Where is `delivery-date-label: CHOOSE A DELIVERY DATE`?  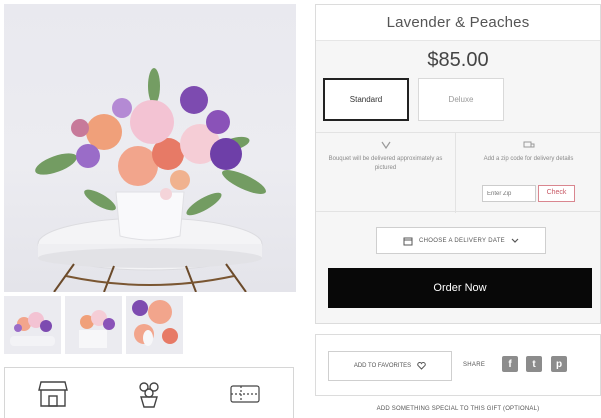
delivery-date-label: CHOOSE A DELIVERY DATE is located at coordinates (462, 240).